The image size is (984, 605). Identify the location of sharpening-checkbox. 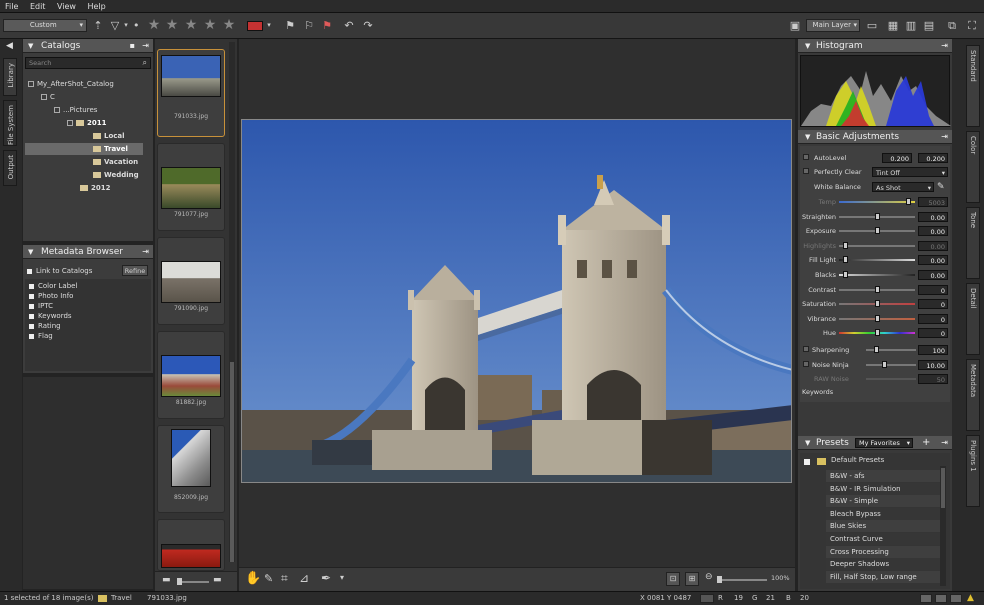
(806, 349).